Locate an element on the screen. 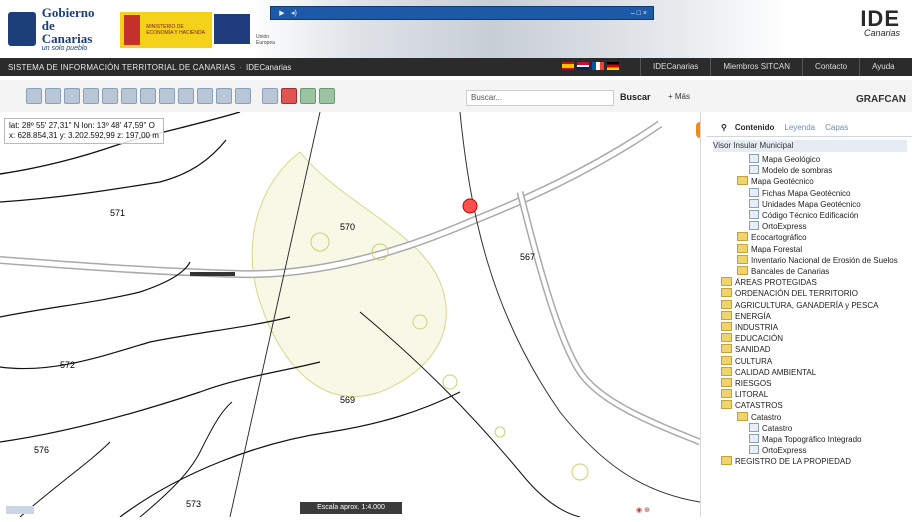 Image resolution: width=912 pixels, height=522 pixels. tree-item: ORDENACIÓN DEL TERRITORIO is located at coordinates (811, 293).